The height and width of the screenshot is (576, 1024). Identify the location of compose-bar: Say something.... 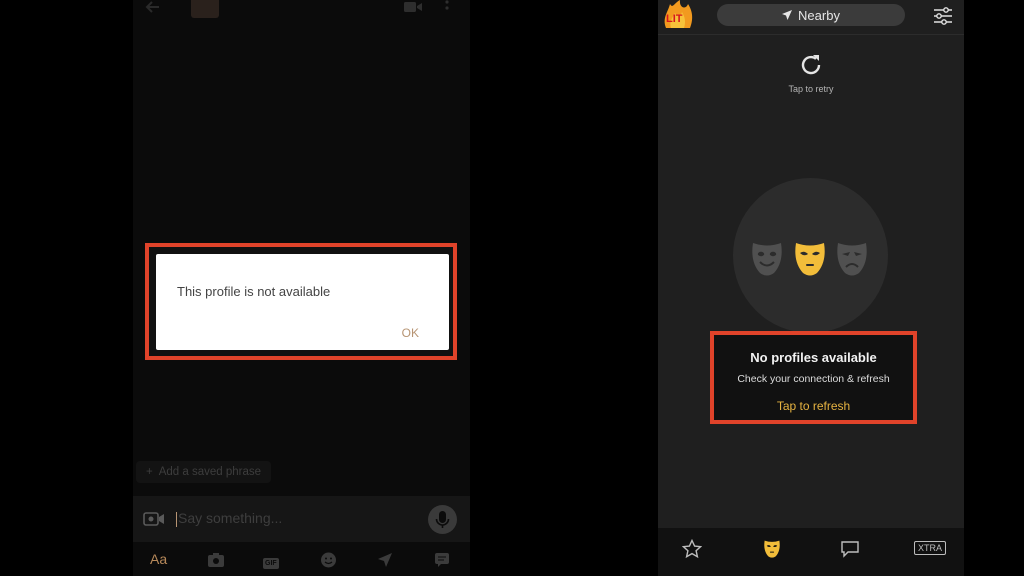
(301, 519).